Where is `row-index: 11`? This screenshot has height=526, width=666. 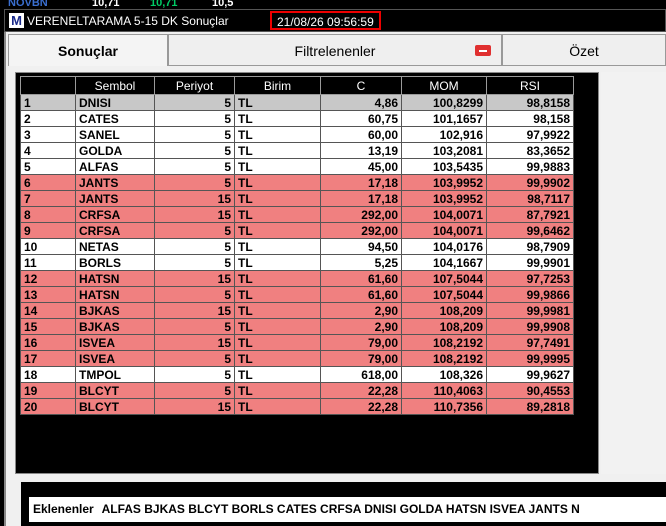
row-index: 11 is located at coordinates (48, 262).